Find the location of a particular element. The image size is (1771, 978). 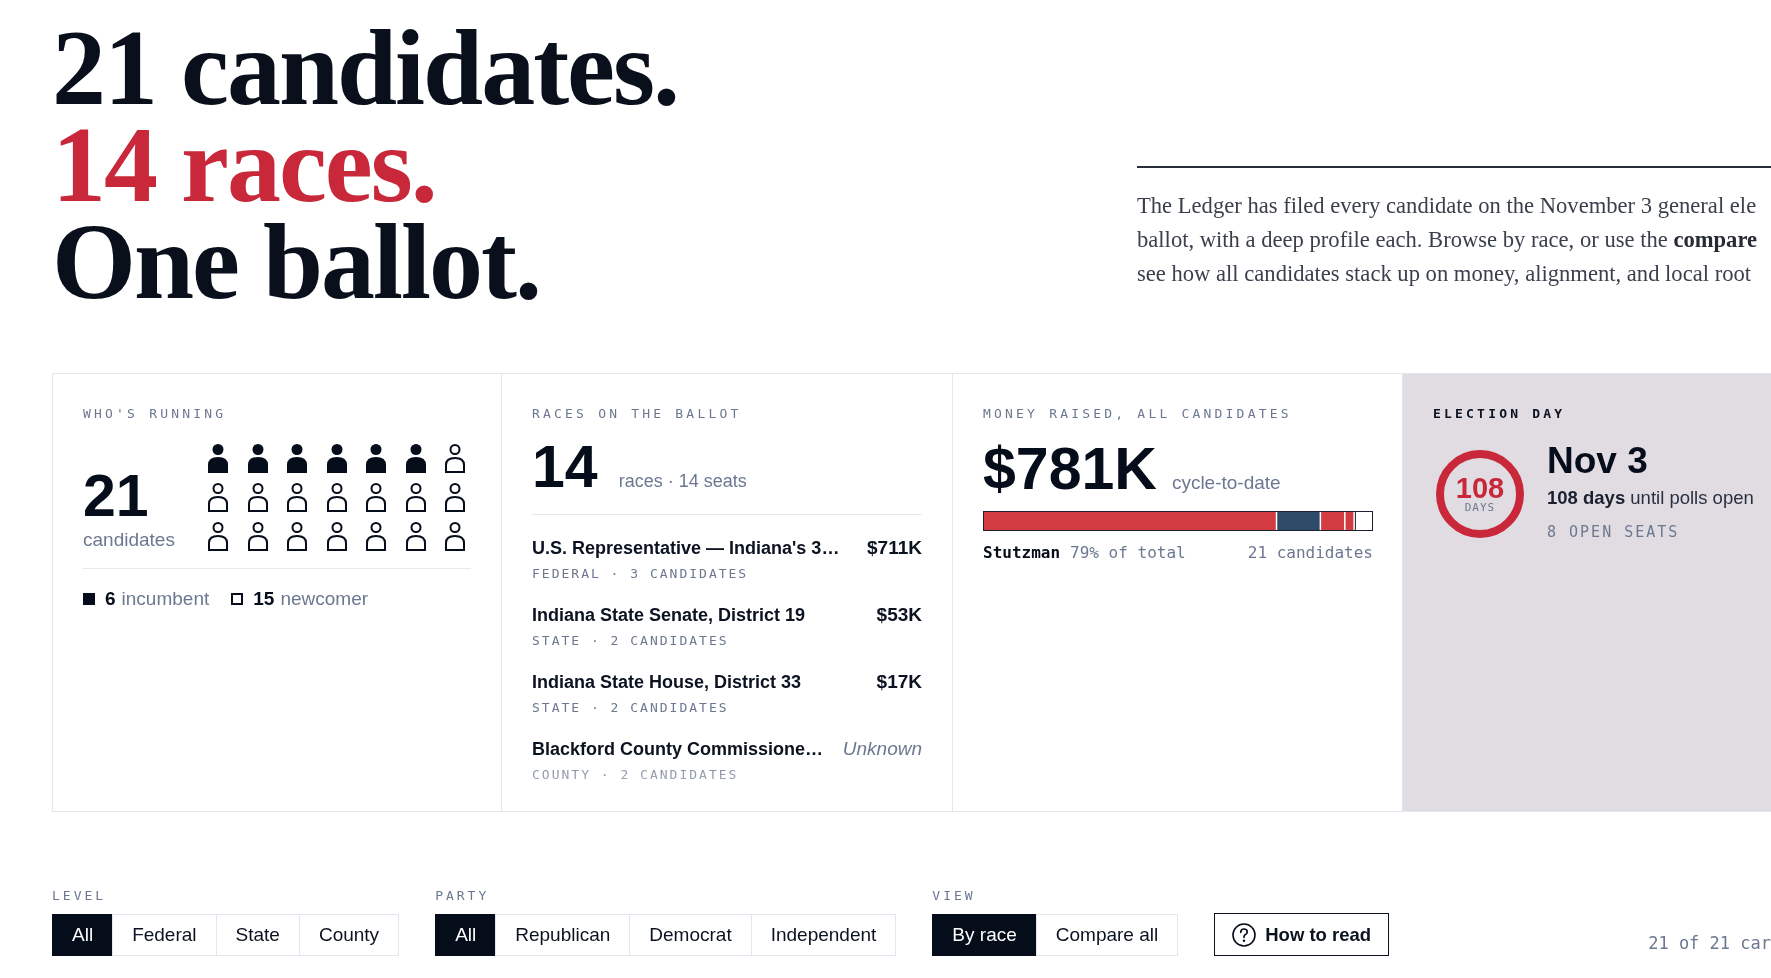

leader-name: Stutzman is located at coordinates (1022, 553).